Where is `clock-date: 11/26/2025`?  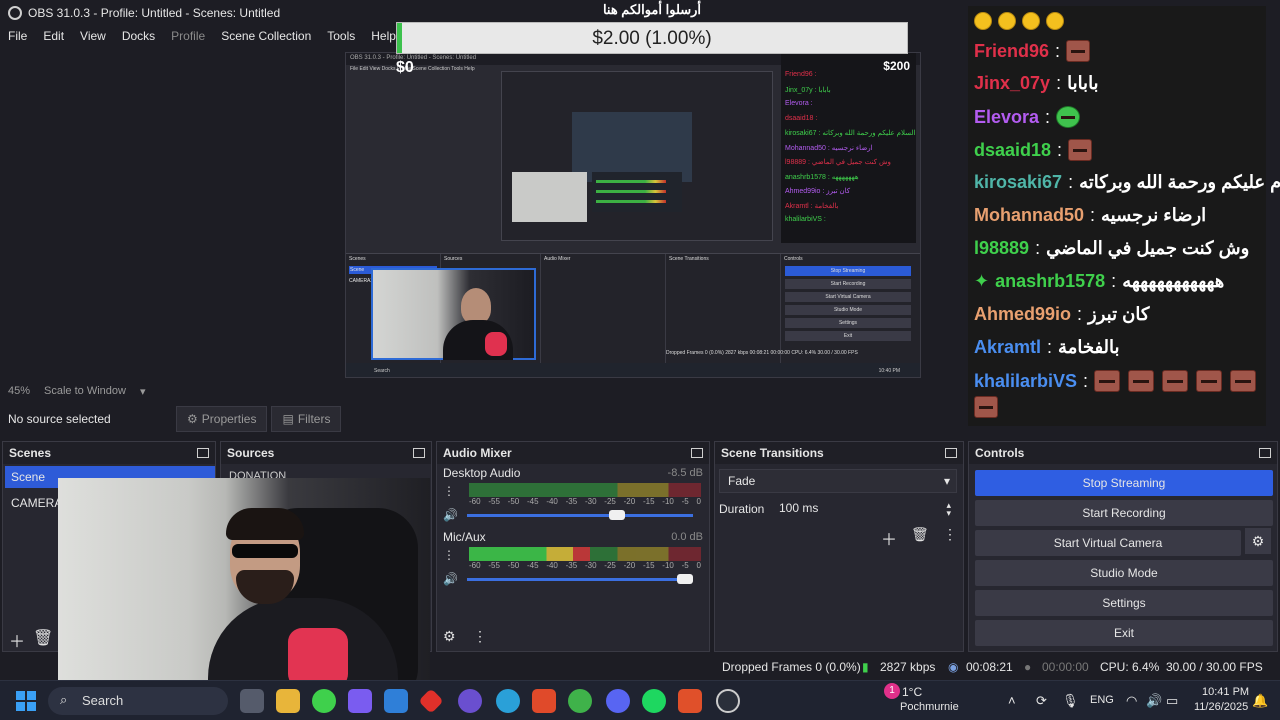
clock-date: 11/26/2025 is located at coordinates (1221, 707).